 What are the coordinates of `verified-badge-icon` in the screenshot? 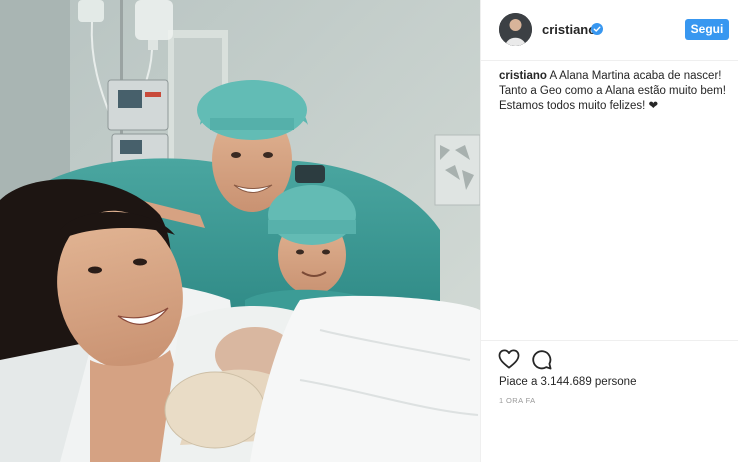 It's located at (597, 29).